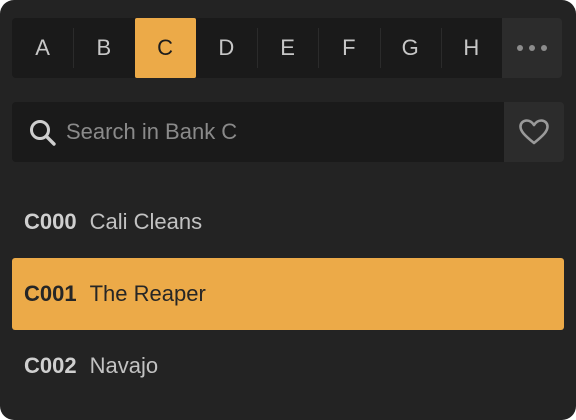  I want to click on tab-bank-f: F, so click(349, 48).